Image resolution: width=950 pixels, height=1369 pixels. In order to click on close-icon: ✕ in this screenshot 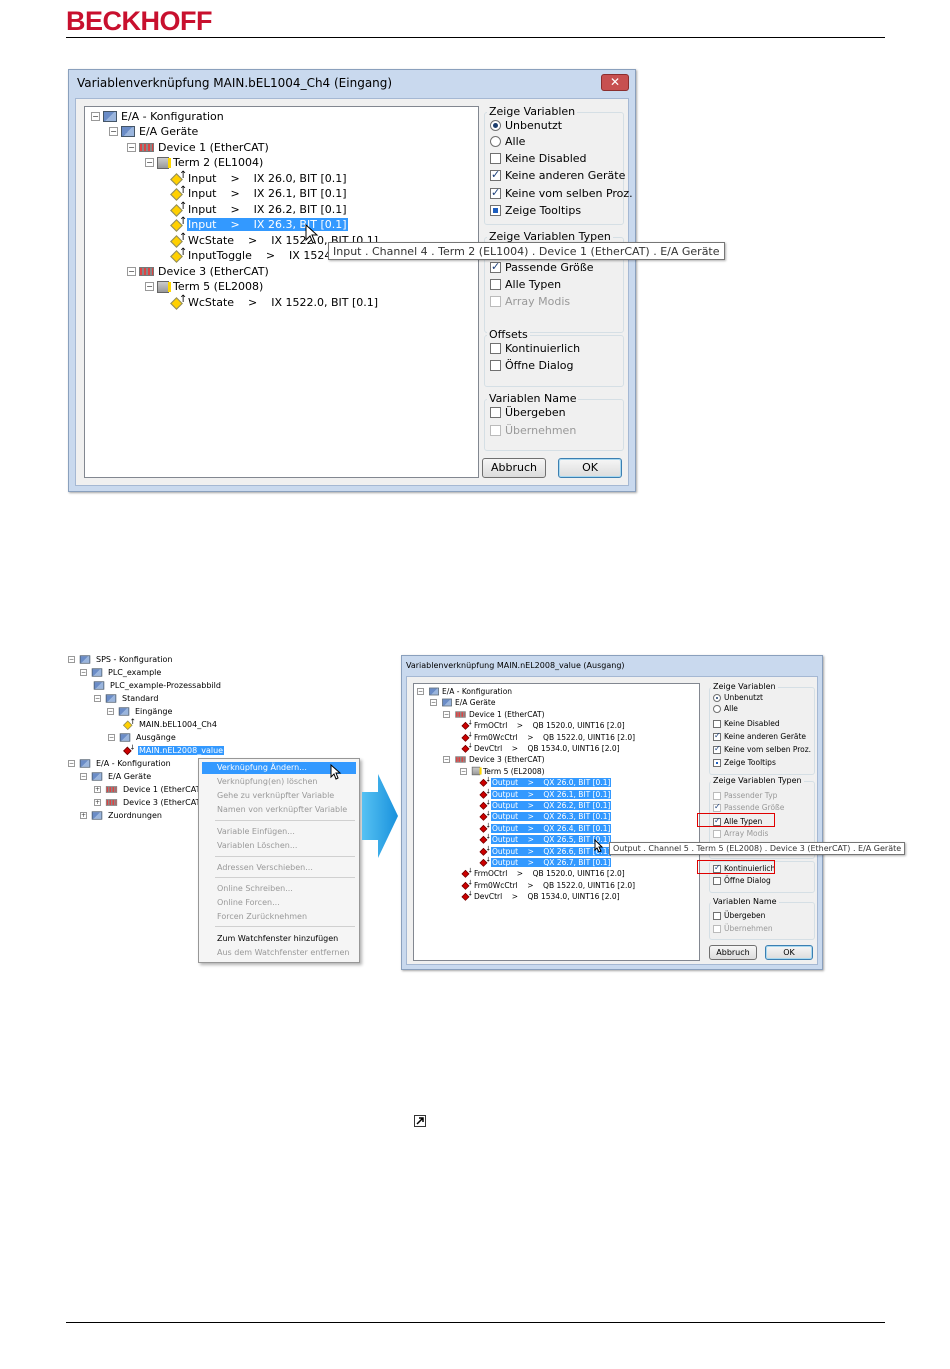, I will do `click(615, 82)`.